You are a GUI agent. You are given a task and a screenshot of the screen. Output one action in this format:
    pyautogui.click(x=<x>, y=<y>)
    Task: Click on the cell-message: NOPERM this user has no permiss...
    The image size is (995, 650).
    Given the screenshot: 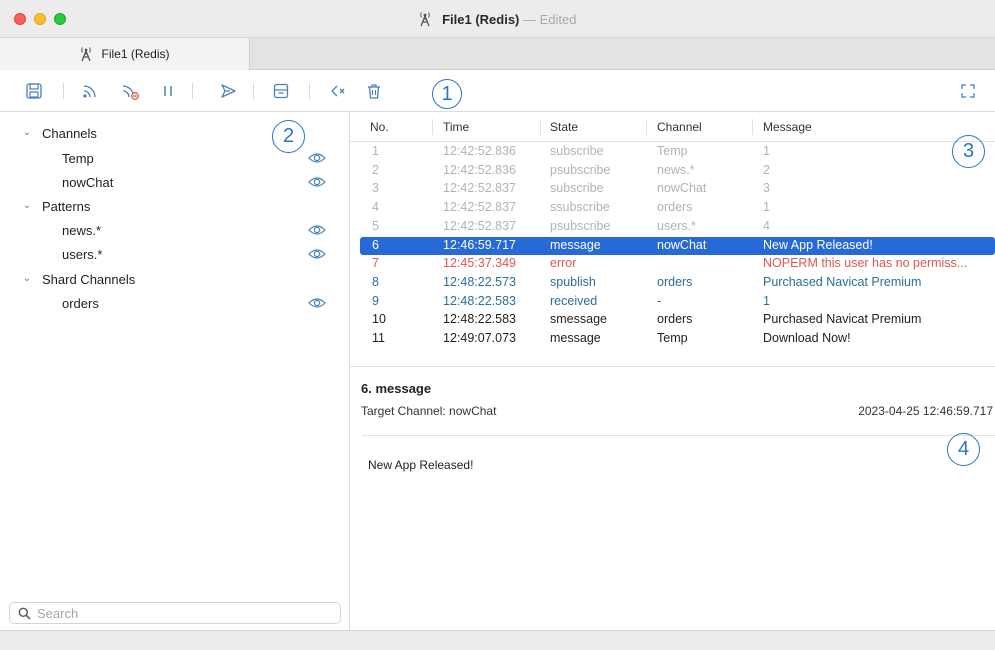 What is the action you would take?
    pyautogui.click(x=865, y=263)
    